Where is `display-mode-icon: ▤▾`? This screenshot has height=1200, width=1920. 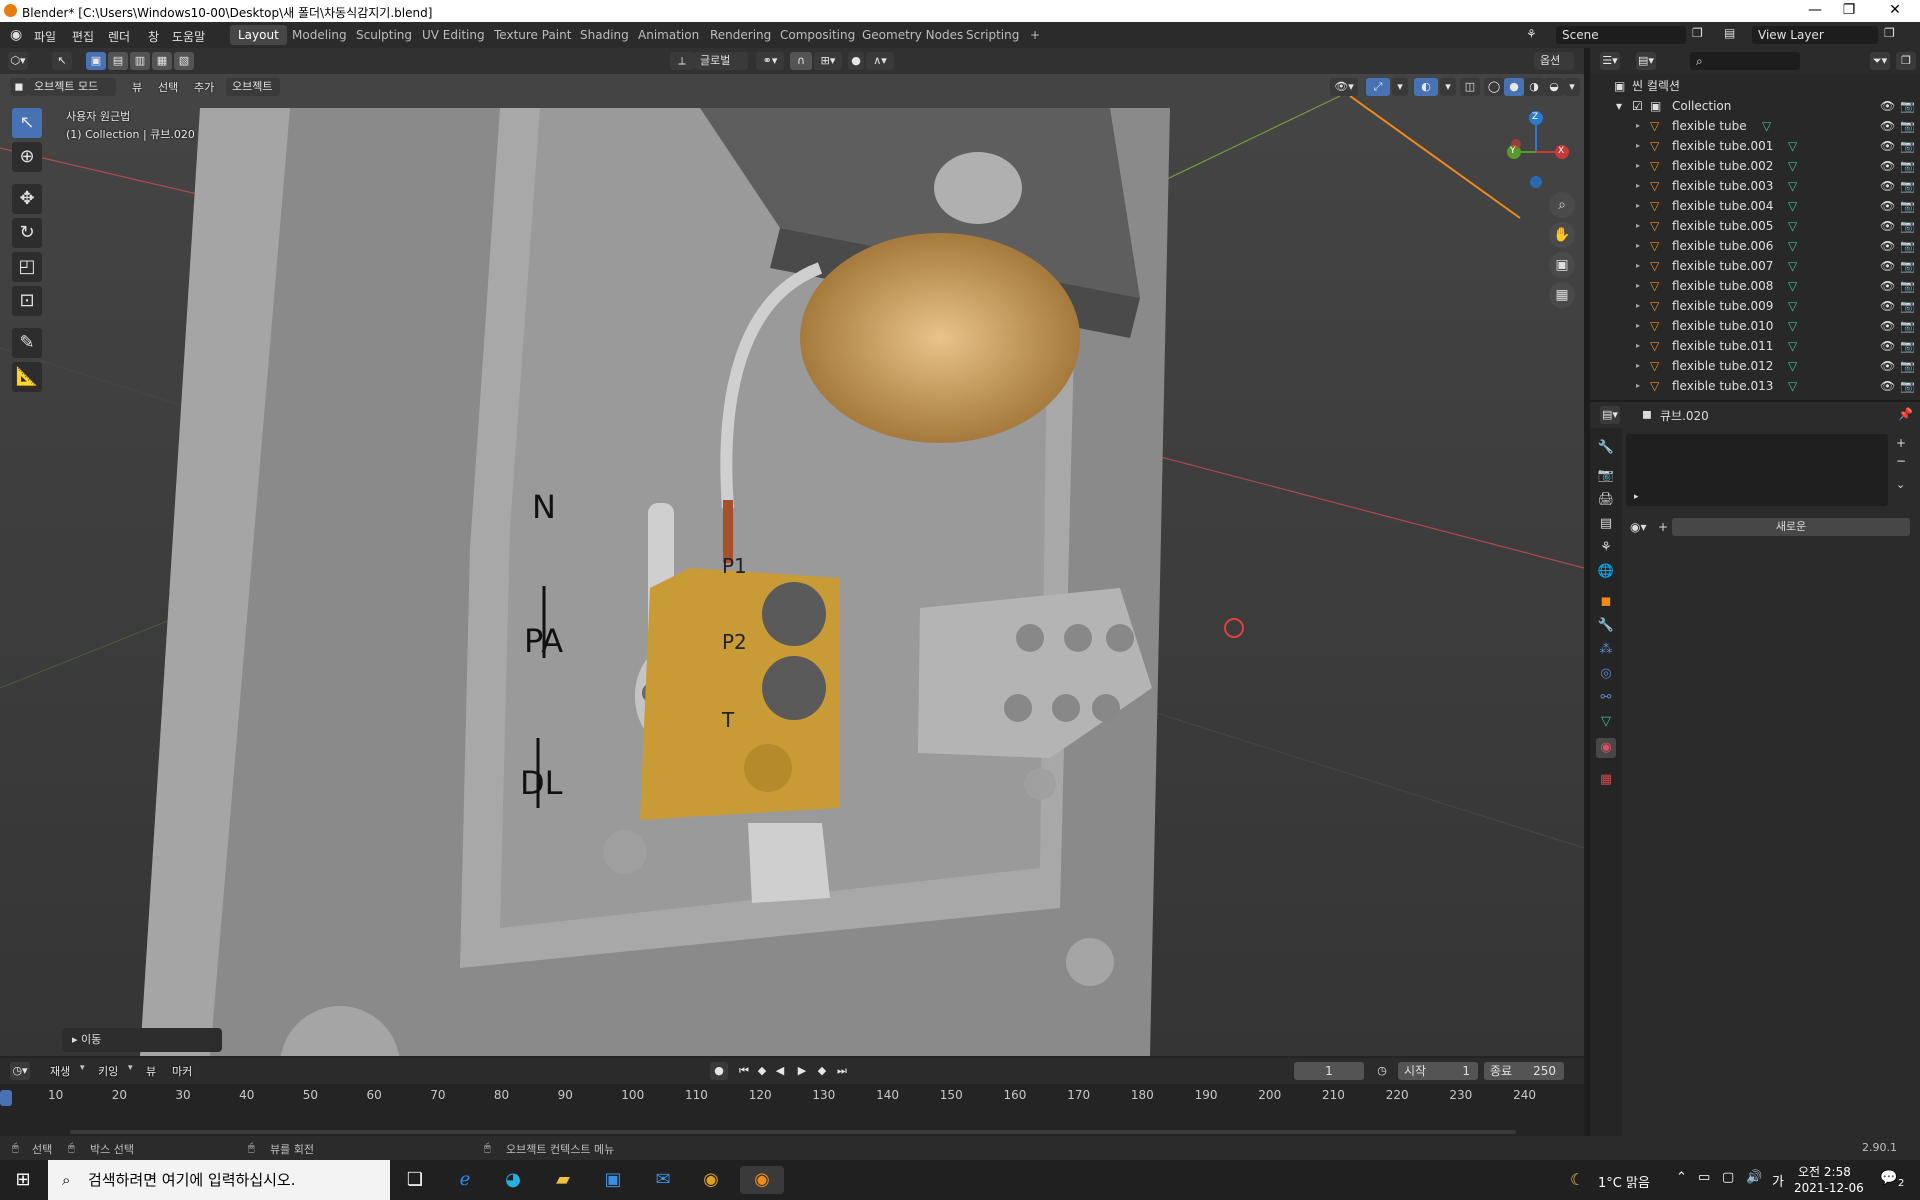 display-mode-icon: ▤▾ is located at coordinates (1646, 61).